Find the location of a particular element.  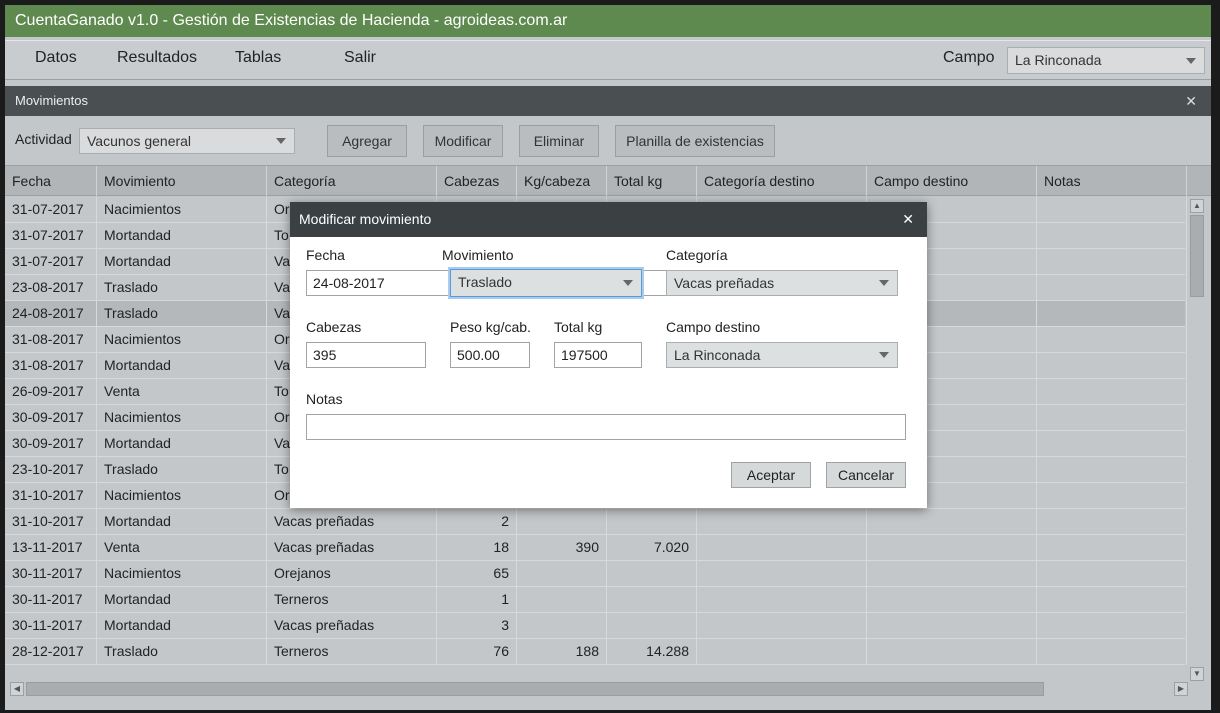

actividad-label: Actividad is located at coordinates (43, 139).